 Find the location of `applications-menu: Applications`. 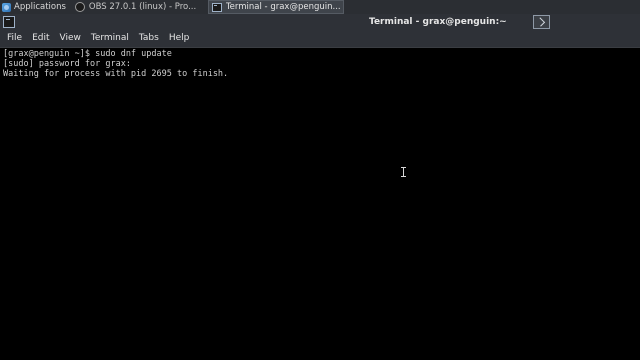

applications-menu: Applications is located at coordinates (35, 7).